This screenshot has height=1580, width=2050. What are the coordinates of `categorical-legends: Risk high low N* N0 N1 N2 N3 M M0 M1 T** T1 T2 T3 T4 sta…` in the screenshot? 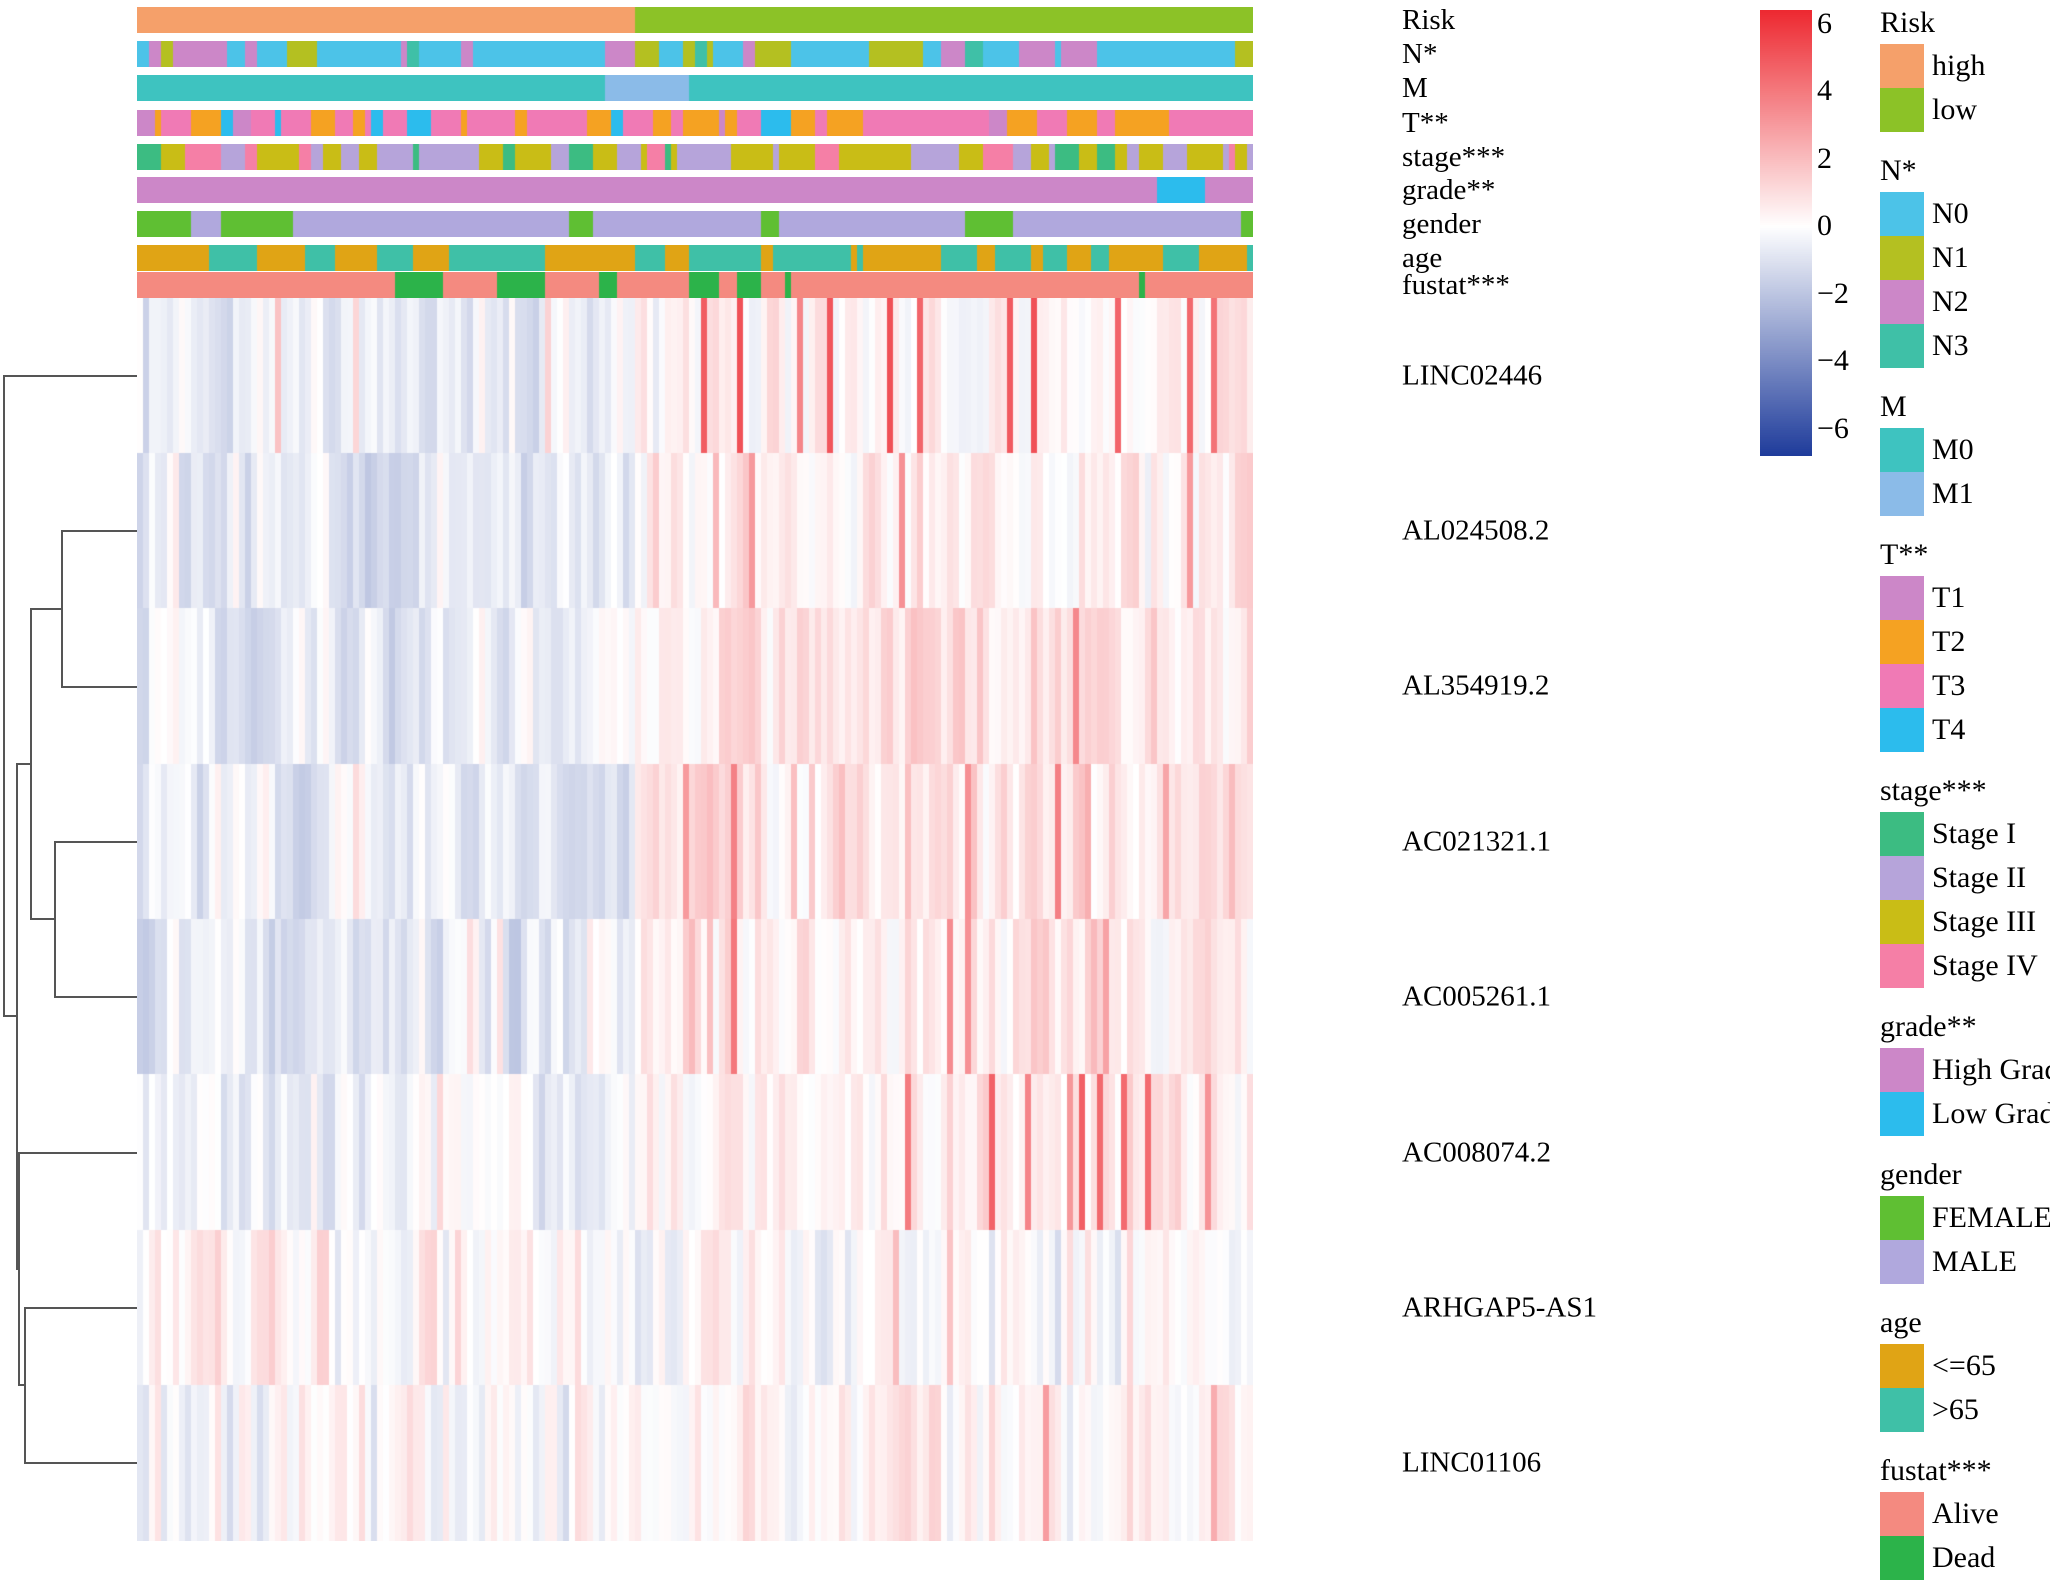 It's located at (1965, 790).